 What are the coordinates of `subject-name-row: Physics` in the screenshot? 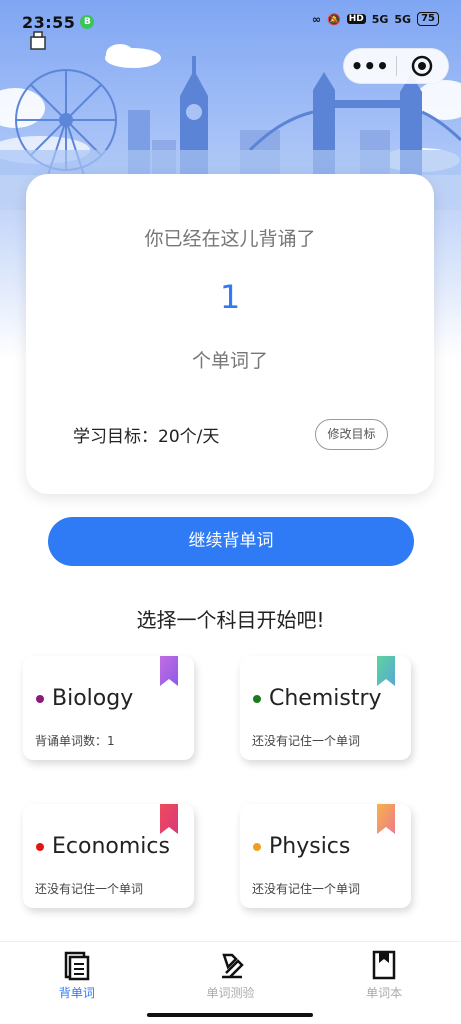 It's located at (301, 846).